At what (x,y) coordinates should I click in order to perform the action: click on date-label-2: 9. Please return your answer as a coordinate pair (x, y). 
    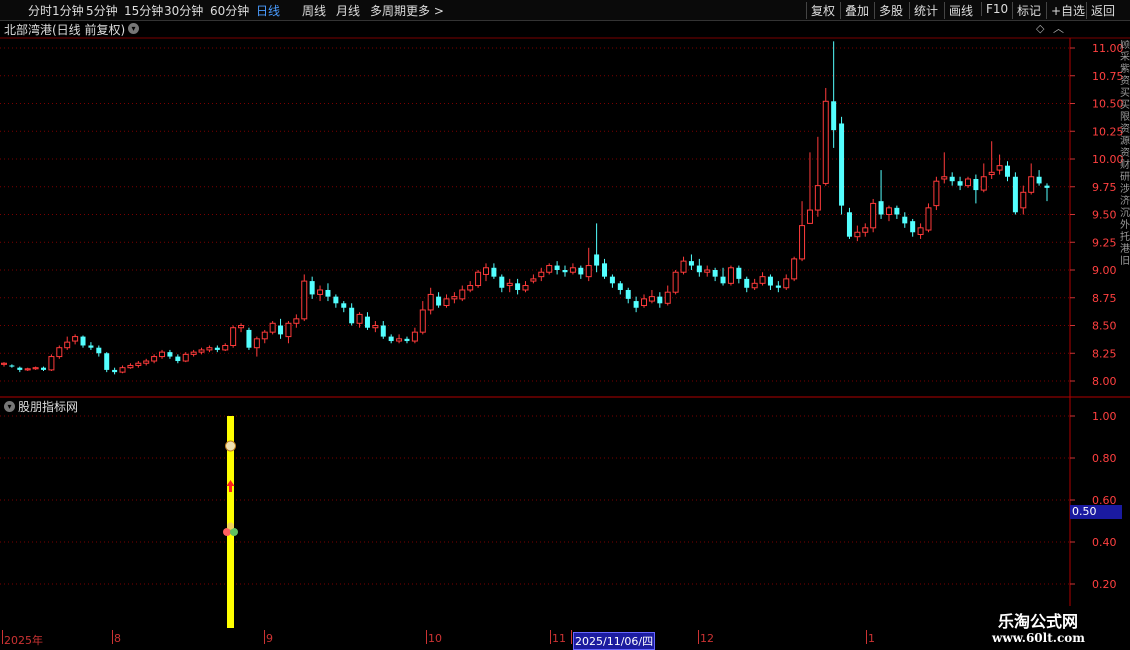
    Looking at the image, I should click on (269, 638).